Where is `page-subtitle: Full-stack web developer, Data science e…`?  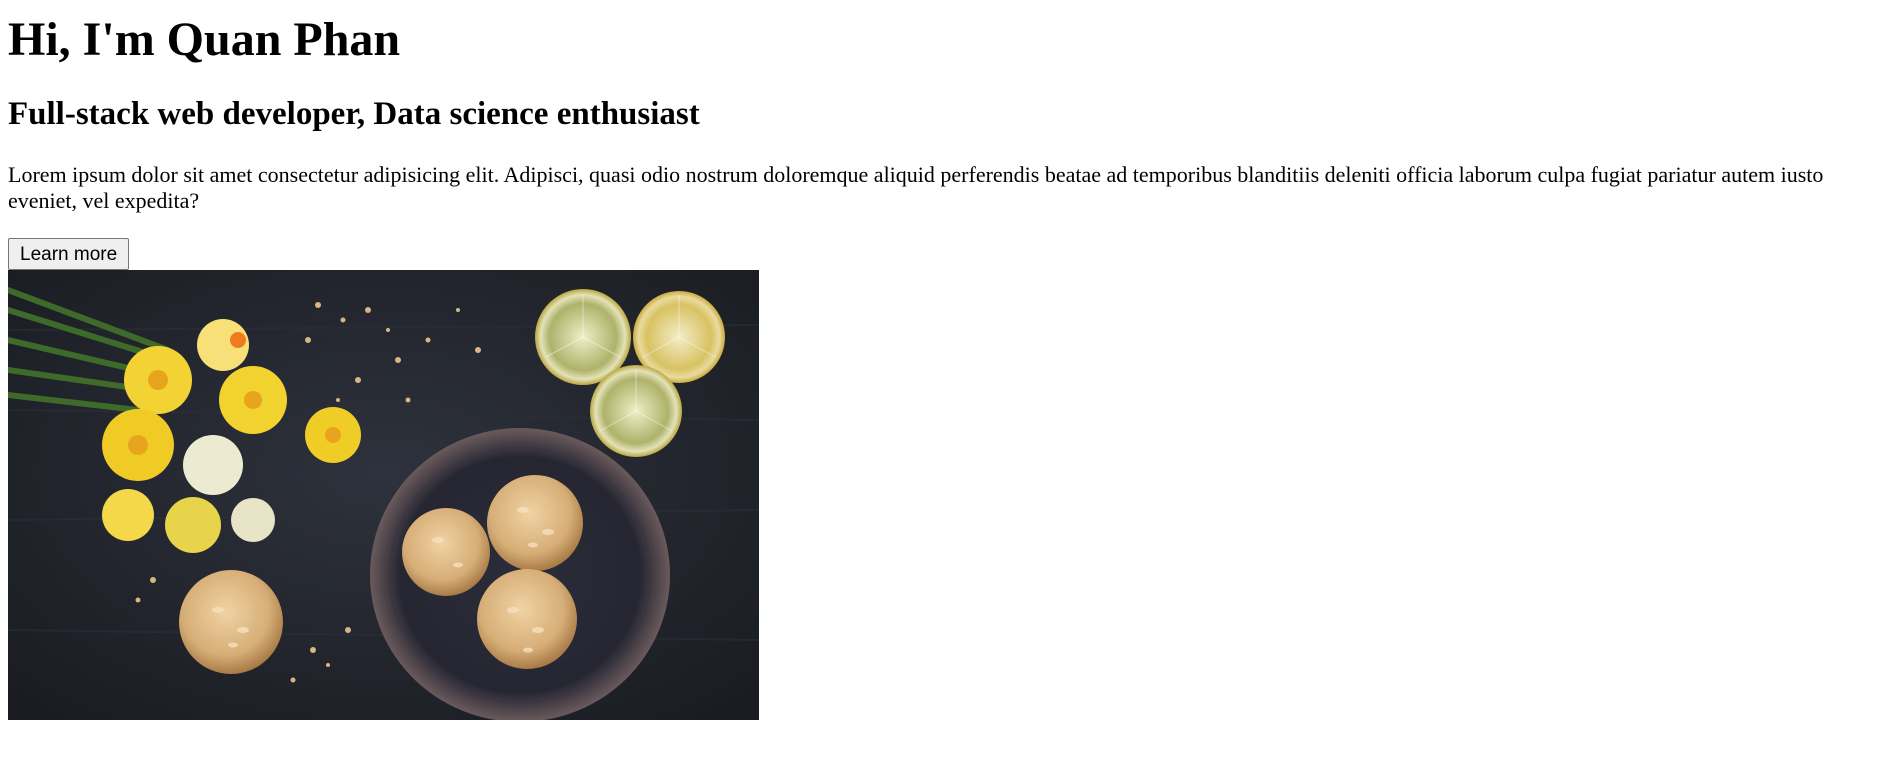
page-subtitle: Full-stack web developer, Data science e… is located at coordinates (354, 114).